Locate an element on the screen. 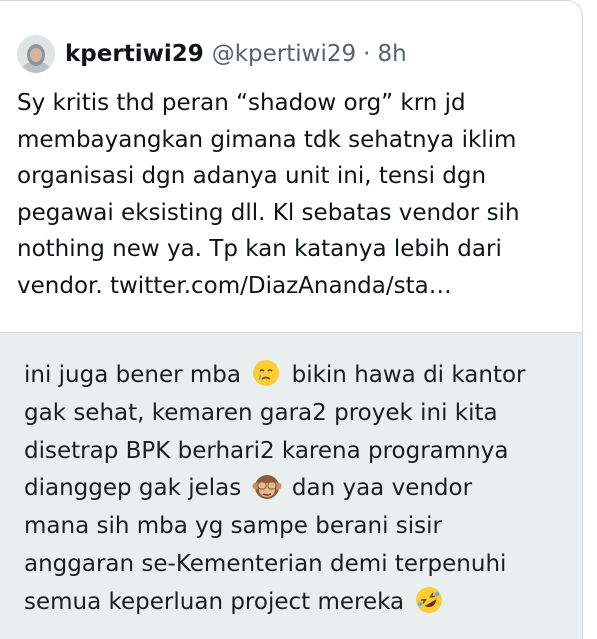 The width and height of the screenshot is (597, 639). crying-face-emoji-icon is located at coordinates (266, 373).